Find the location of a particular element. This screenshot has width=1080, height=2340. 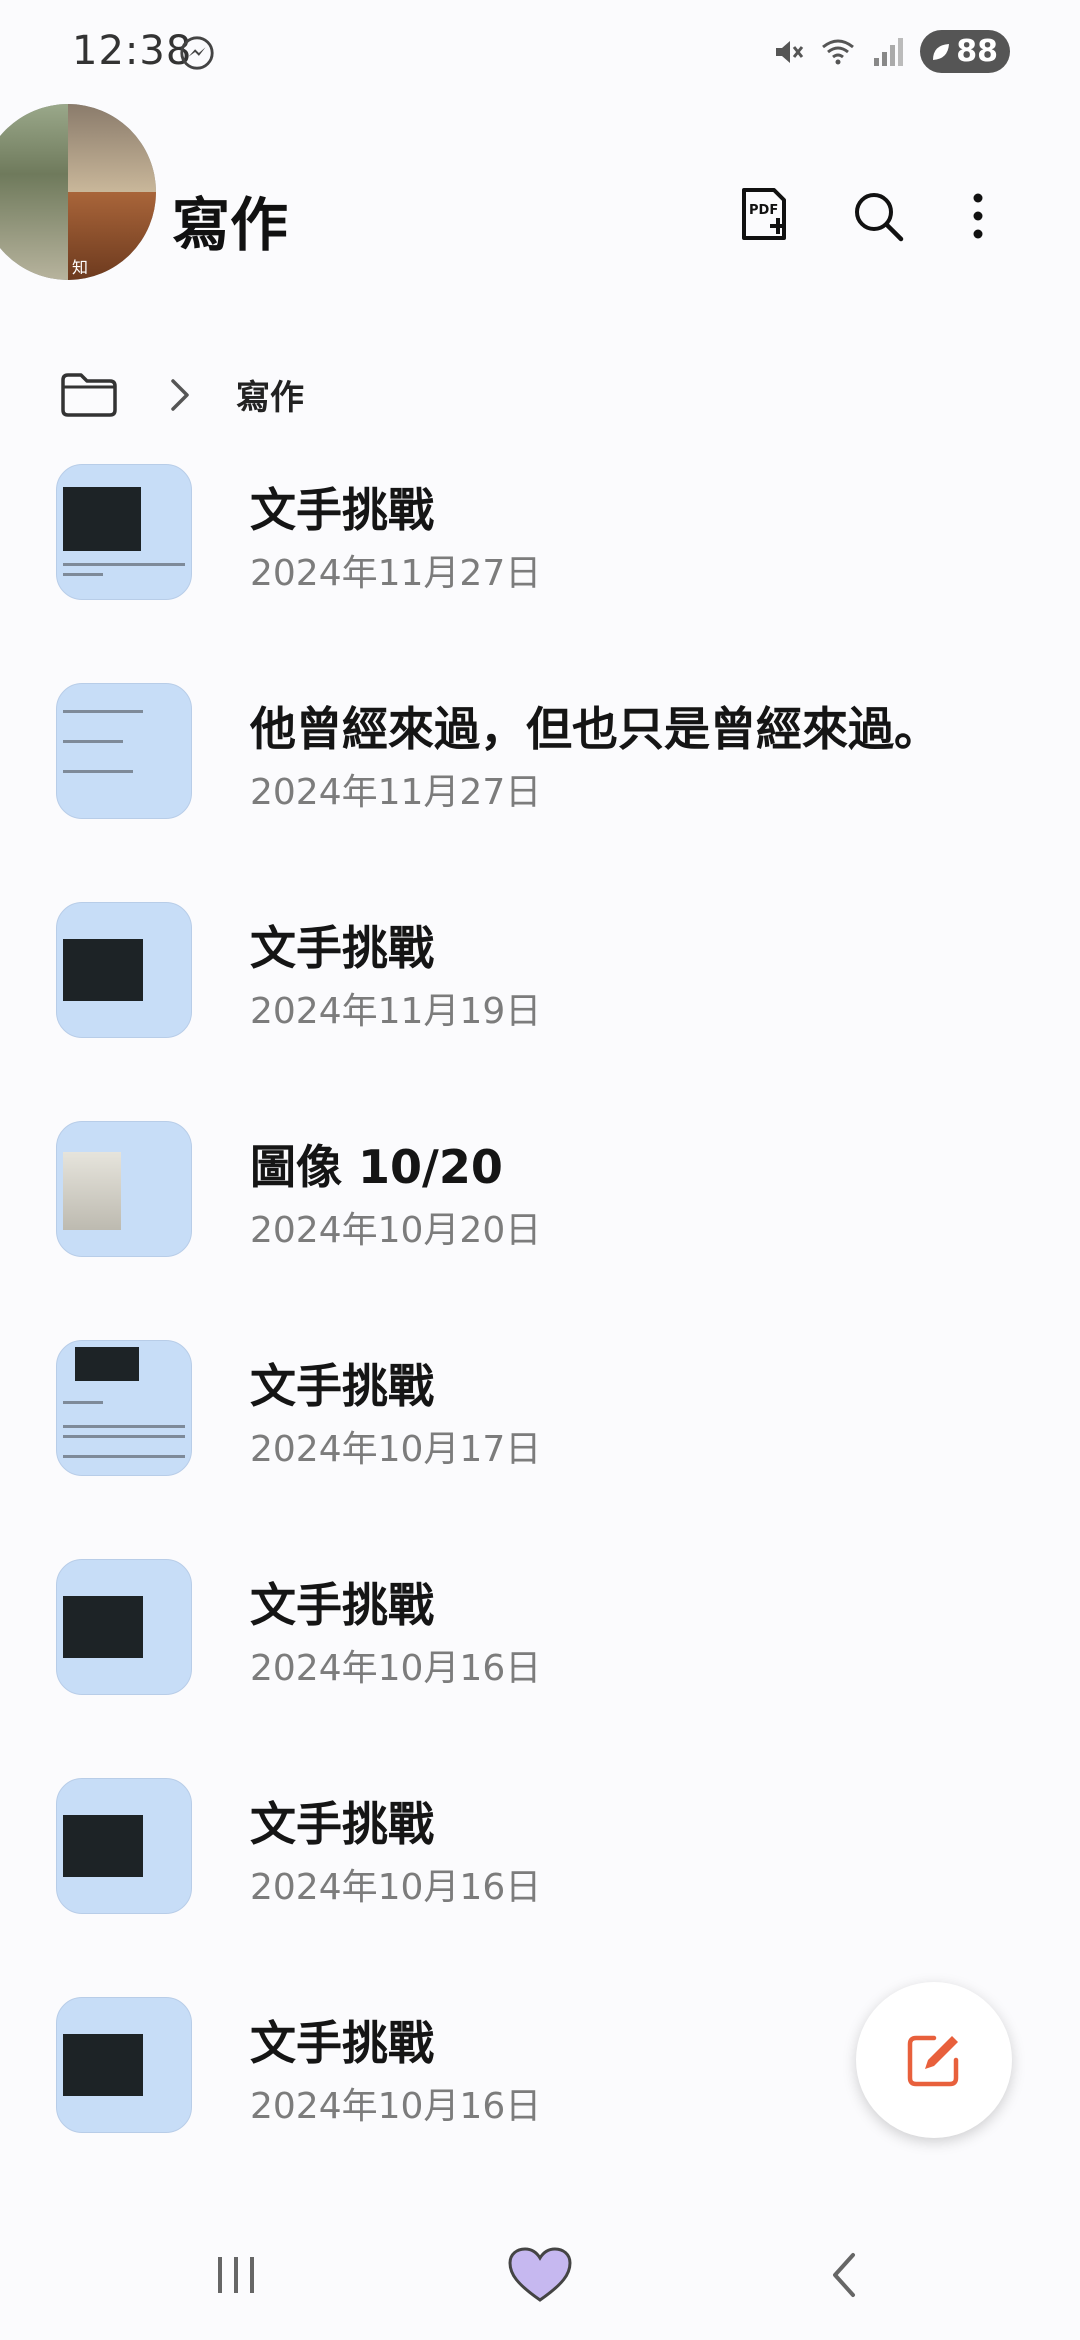

signal-icon is located at coordinates (889, 51).